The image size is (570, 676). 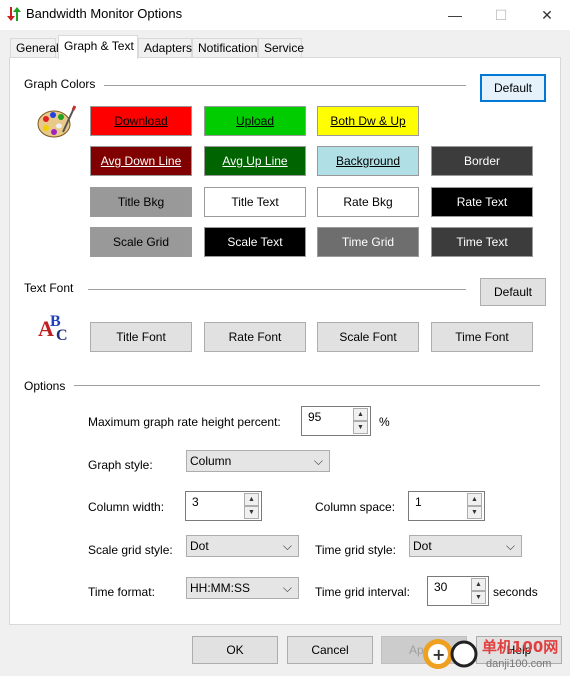 I want to click on site-watermark: + 单机100网 danji100.com, so click(x=495, y=654).